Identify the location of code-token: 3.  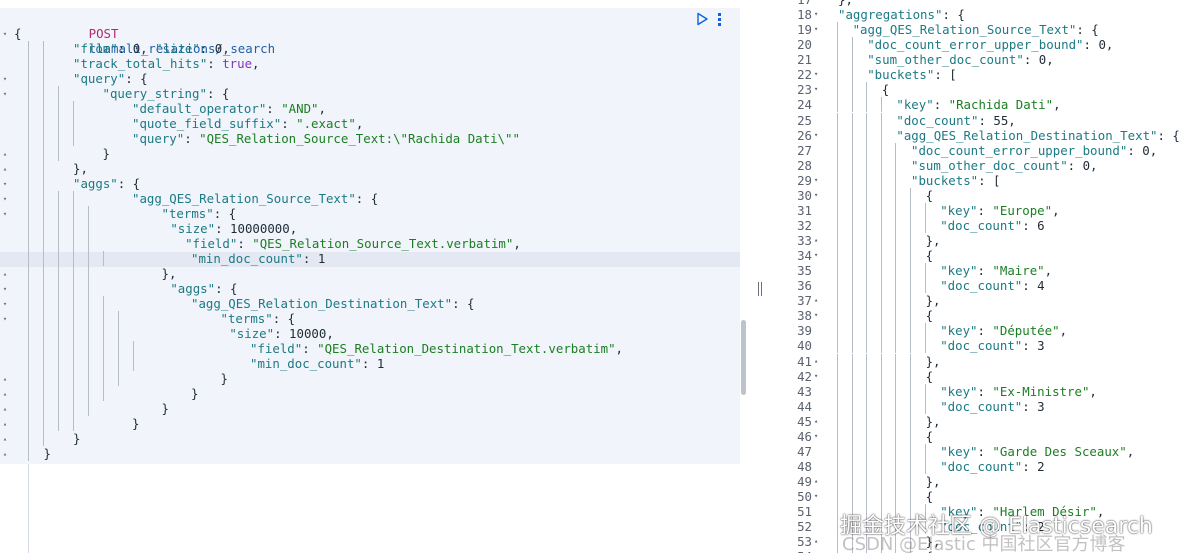
(1041, 406).